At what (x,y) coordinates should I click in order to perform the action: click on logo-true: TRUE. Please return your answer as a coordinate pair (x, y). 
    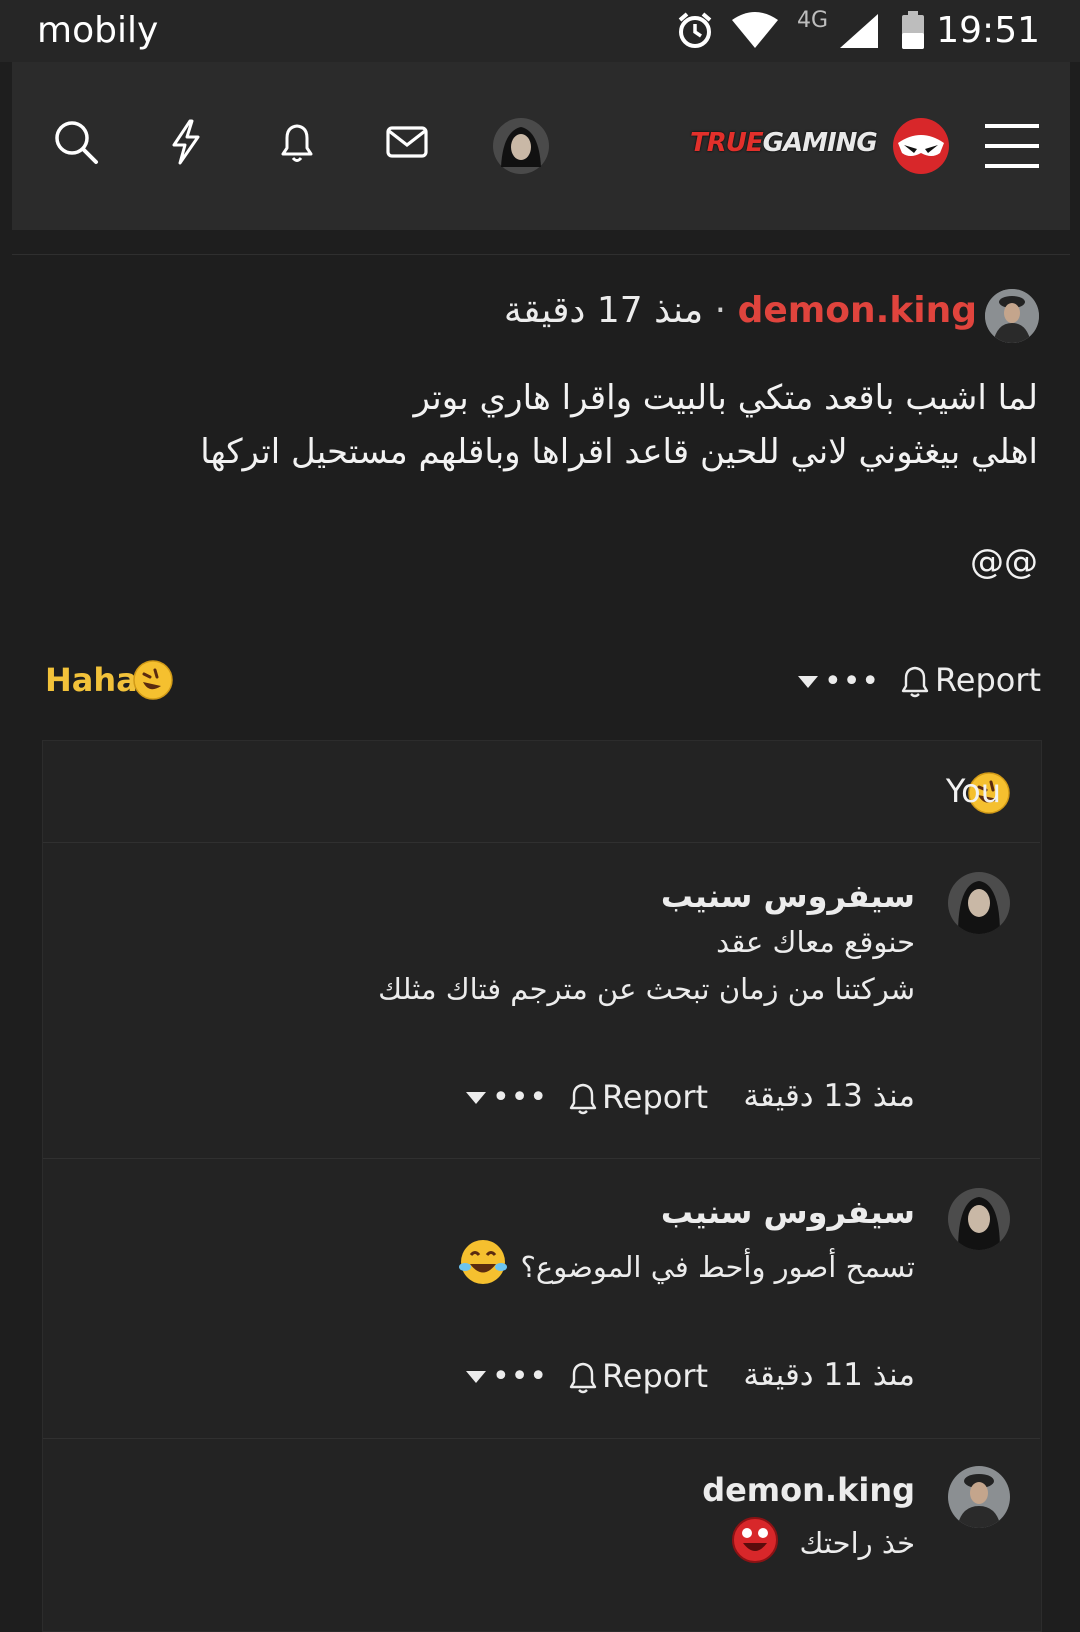
    Looking at the image, I should click on (727, 143).